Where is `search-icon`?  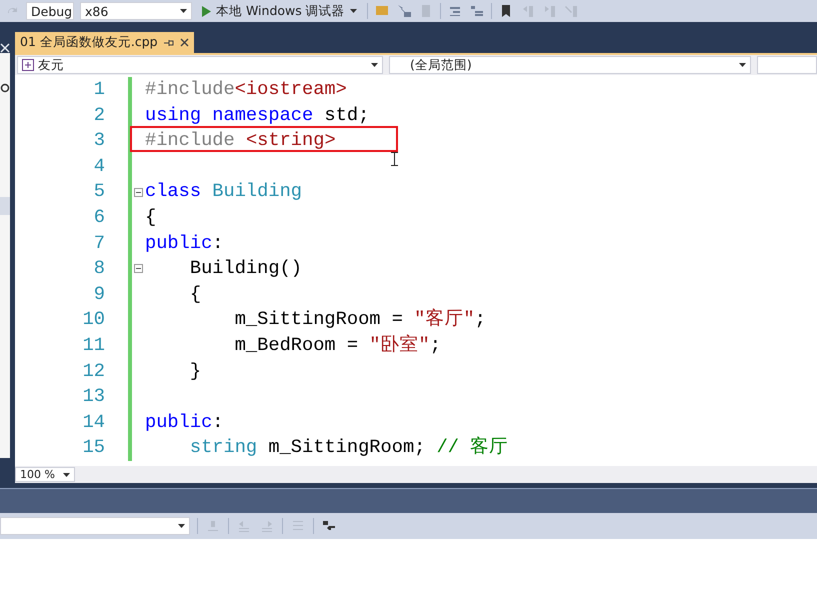
search-icon is located at coordinates (5, 88).